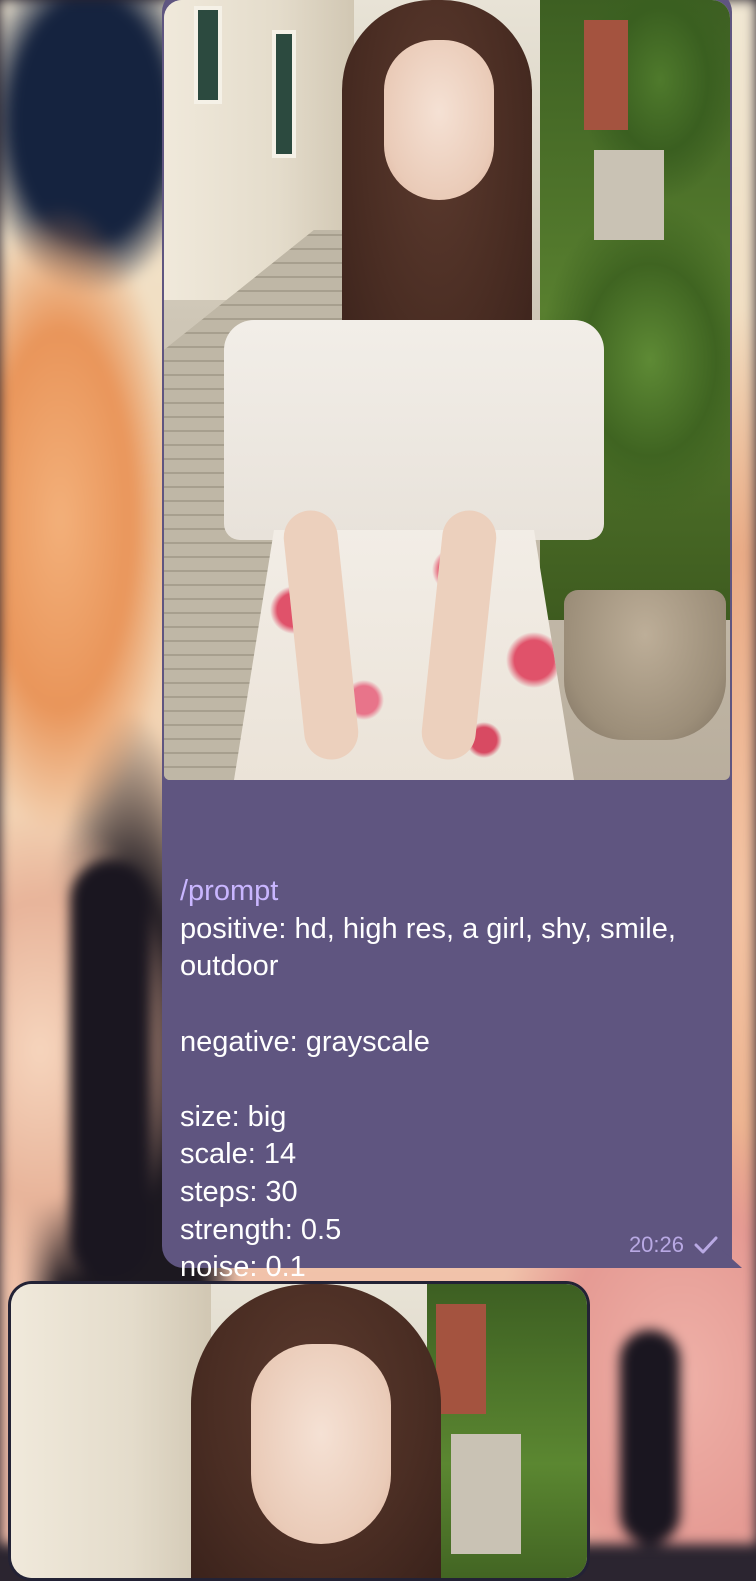 Image resolution: width=756 pixels, height=1581 pixels. What do you see at coordinates (706, 1245) in the screenshot?
I see `check-icon` at bounding box center [706, 1245].